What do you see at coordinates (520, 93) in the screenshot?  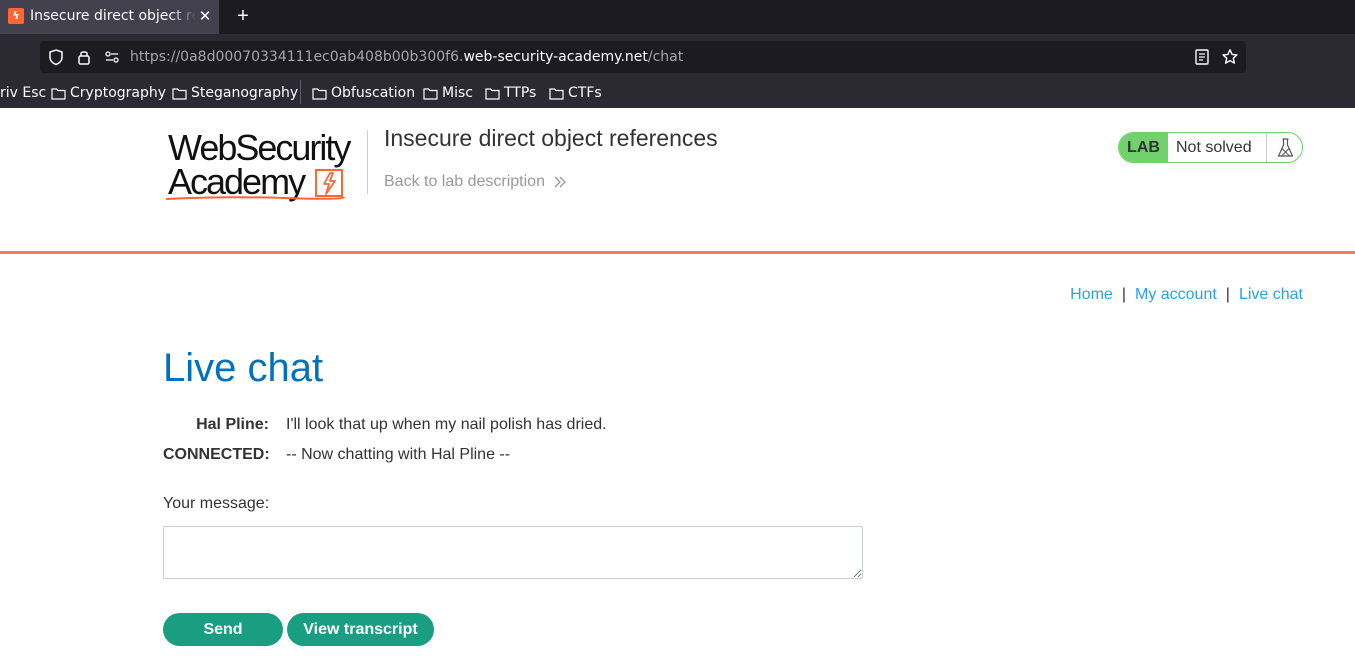 I see `bookmark-label: TTPs` at bounding box center [520, 93].